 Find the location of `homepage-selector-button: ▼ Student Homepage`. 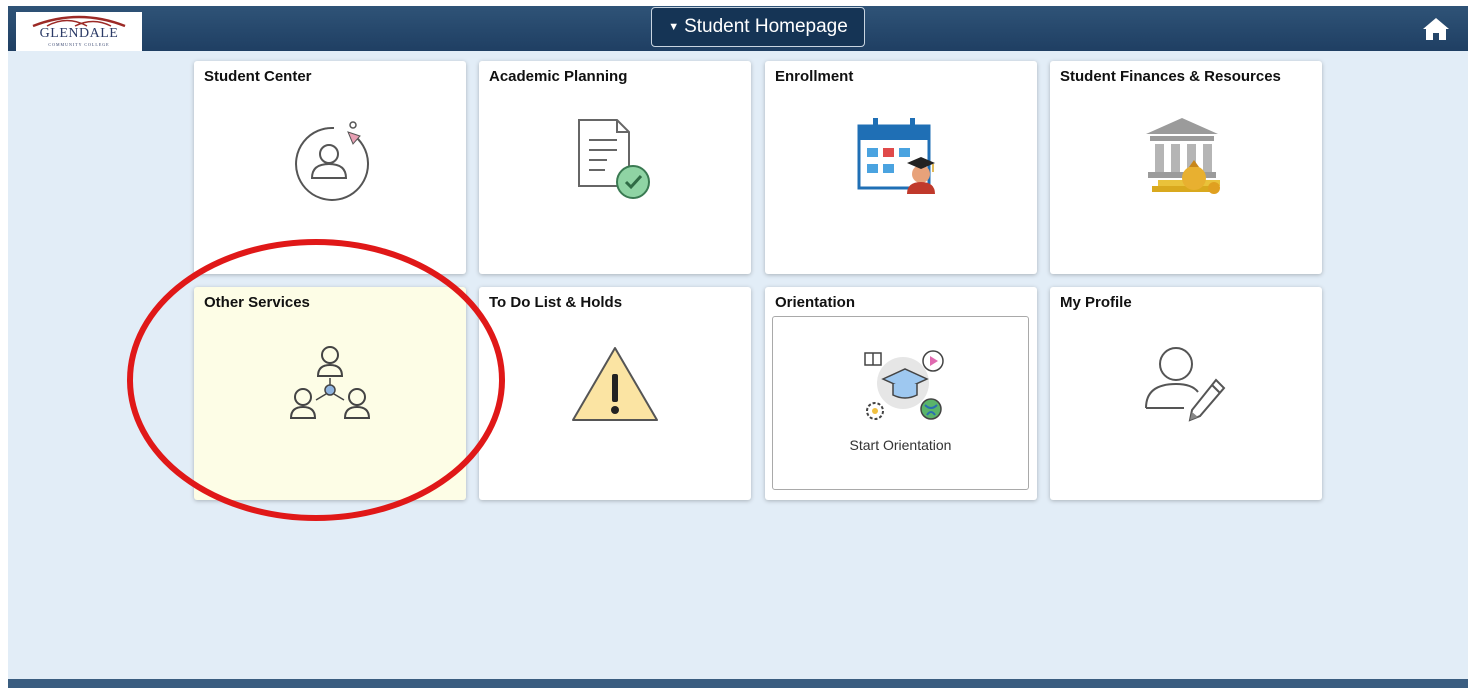

homepage-selector-button: ▼ Student Homepage is located at coordinates (758, 27).